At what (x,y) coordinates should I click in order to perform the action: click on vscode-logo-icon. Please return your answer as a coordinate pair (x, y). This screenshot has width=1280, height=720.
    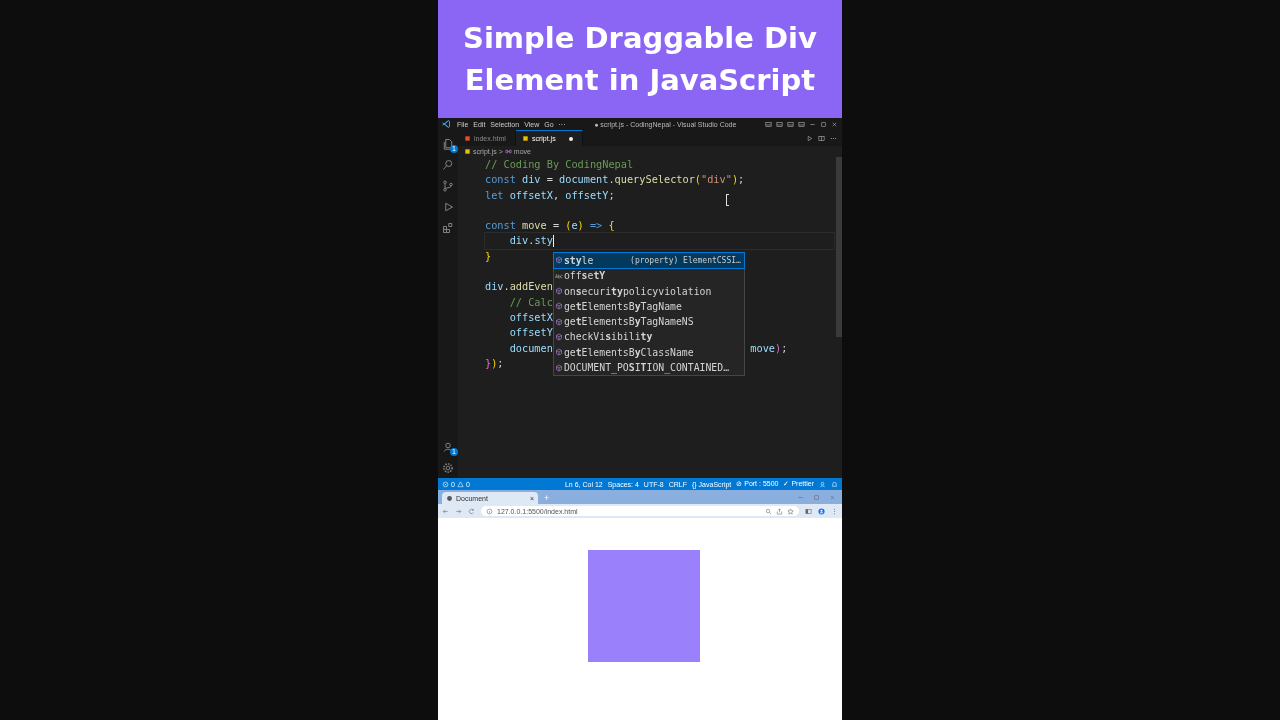
    Looking at the image, I should click on (446, 124).